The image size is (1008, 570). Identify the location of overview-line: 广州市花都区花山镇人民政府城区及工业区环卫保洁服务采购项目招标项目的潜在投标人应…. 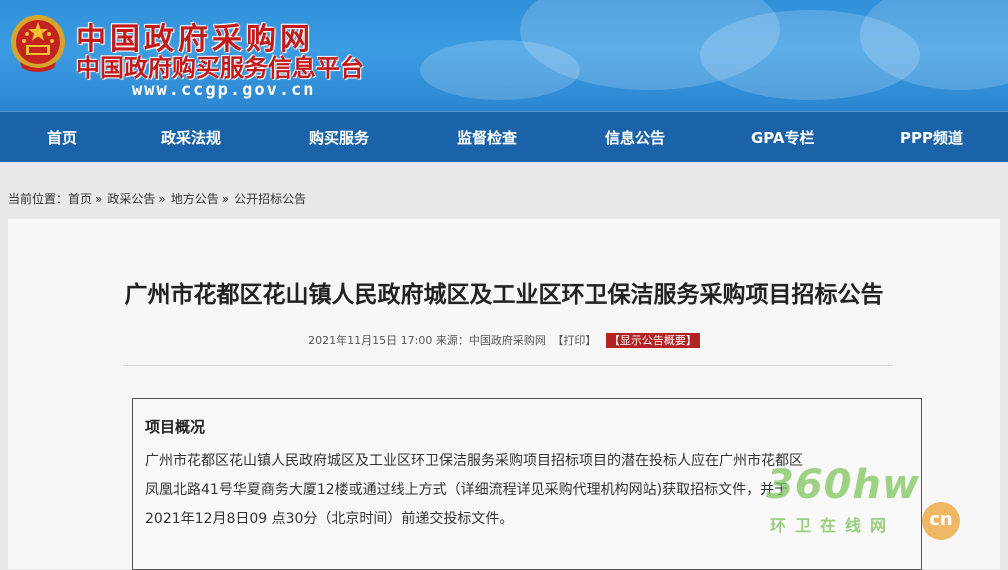
(474, 461).